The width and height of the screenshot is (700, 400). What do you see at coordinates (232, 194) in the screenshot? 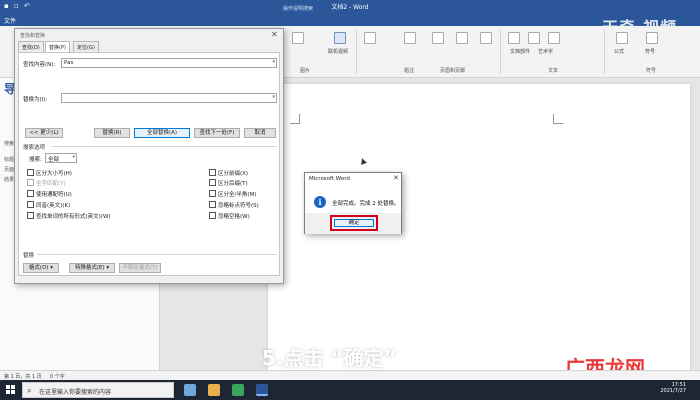
I see `option-width: 区分全/半角(M)` at bounding box center [232, 194].